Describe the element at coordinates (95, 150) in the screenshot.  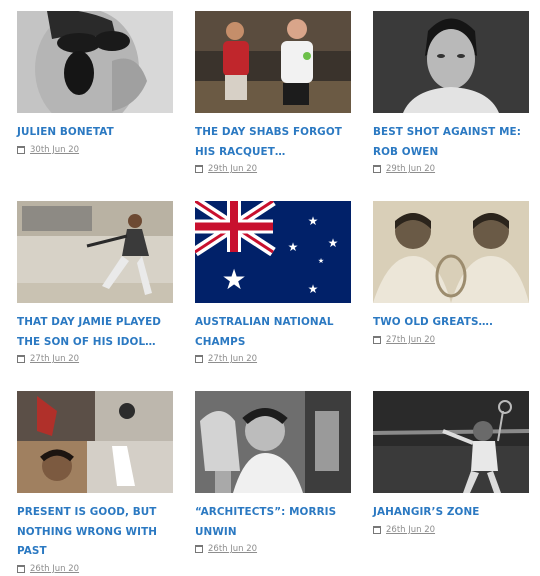
I see `post-meta: 30th Jun 20` at that location.